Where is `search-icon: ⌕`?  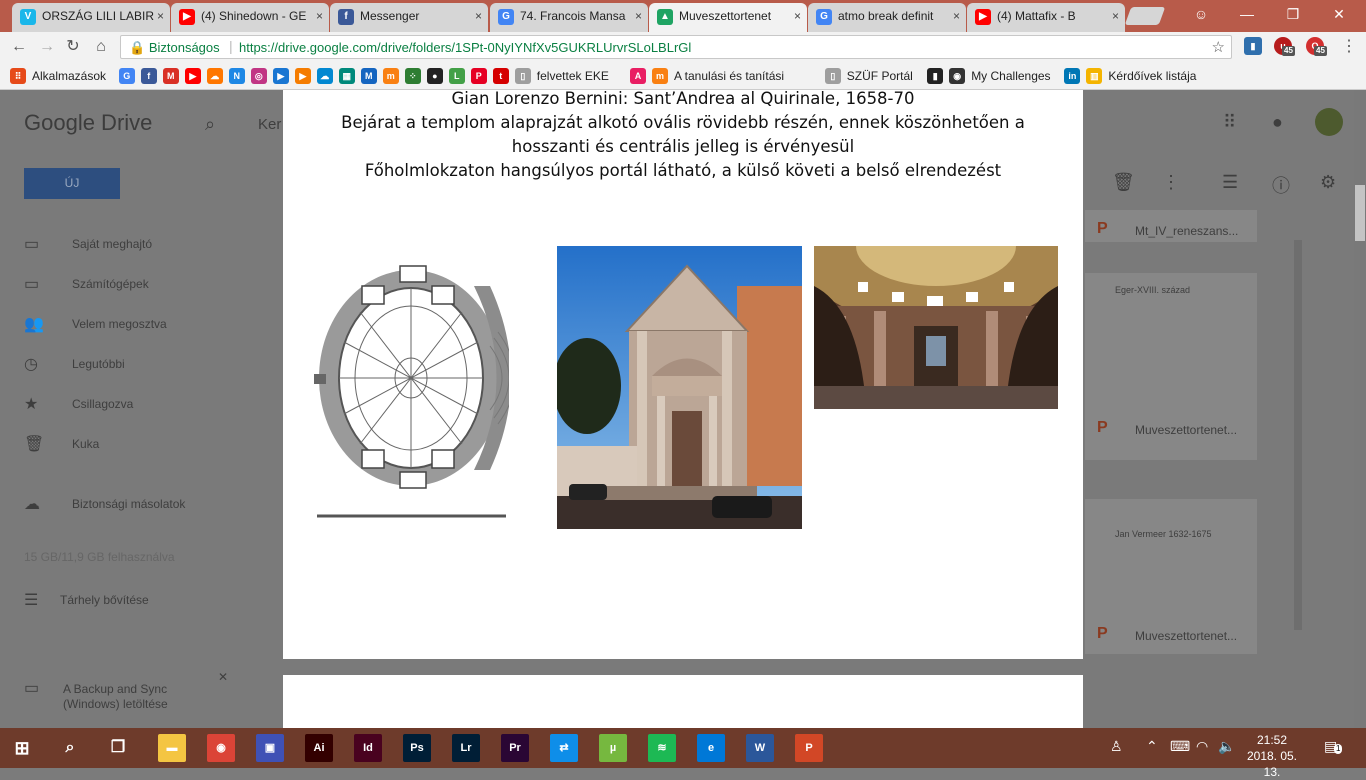
search-icon: ⌕ is located at coordinates (210, 124).